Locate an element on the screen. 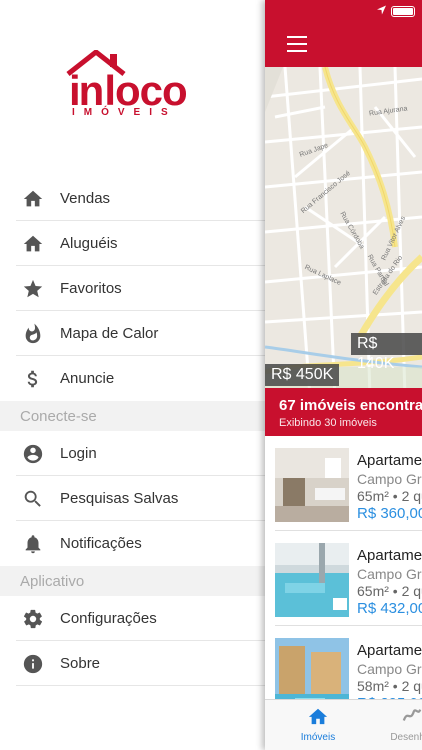 This screenshot has height=750, width=422. menu-label: Pesquisas Salvas is located at coordinates (119, 498).